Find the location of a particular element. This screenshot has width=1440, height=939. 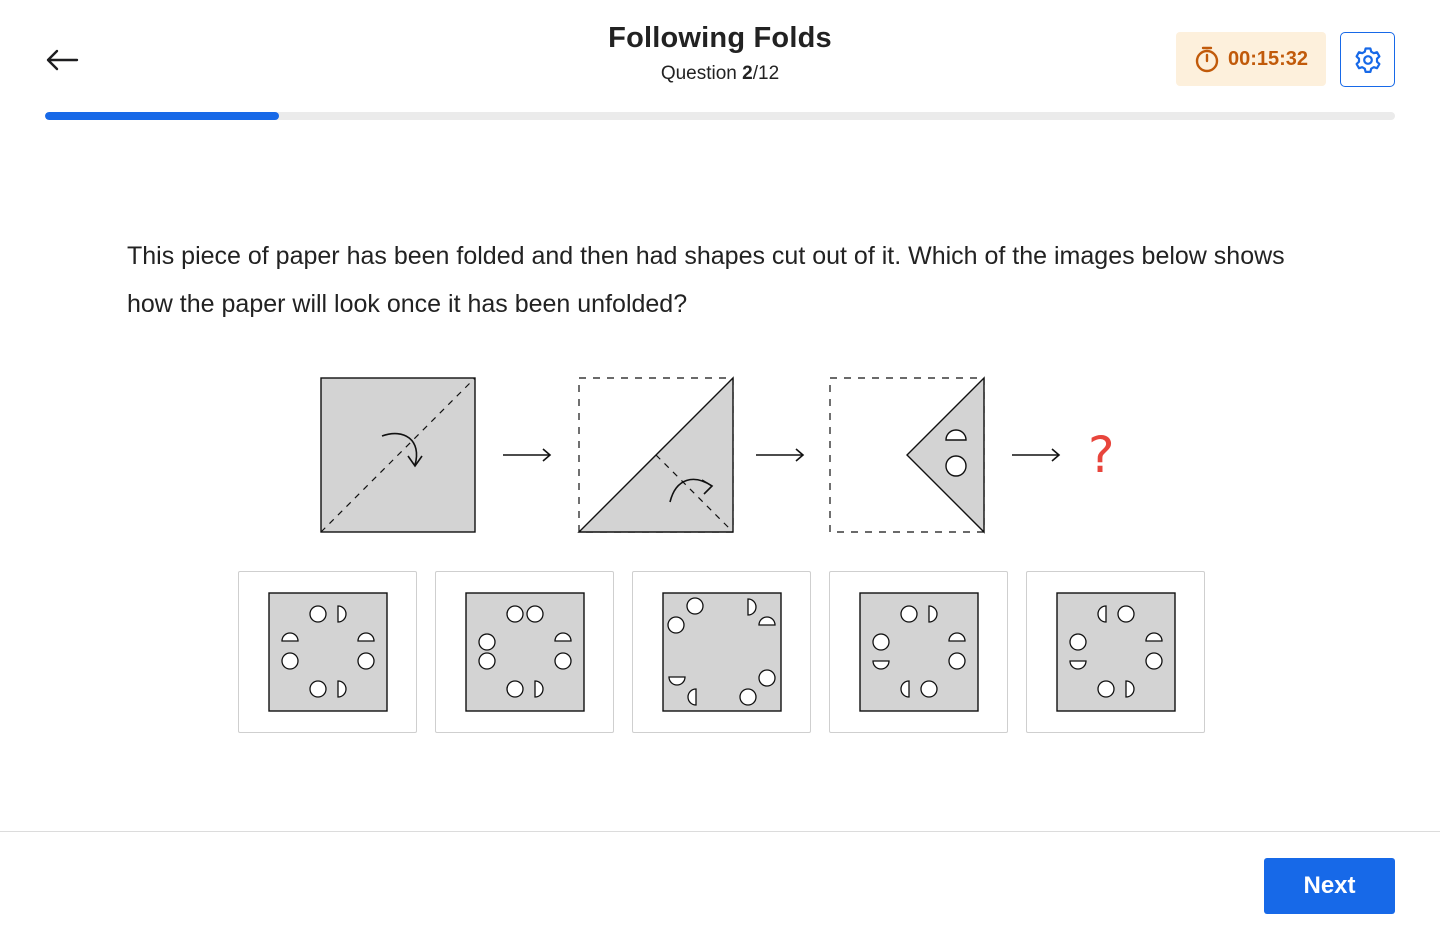

answer-option-a is located at coordinates (327, 652).